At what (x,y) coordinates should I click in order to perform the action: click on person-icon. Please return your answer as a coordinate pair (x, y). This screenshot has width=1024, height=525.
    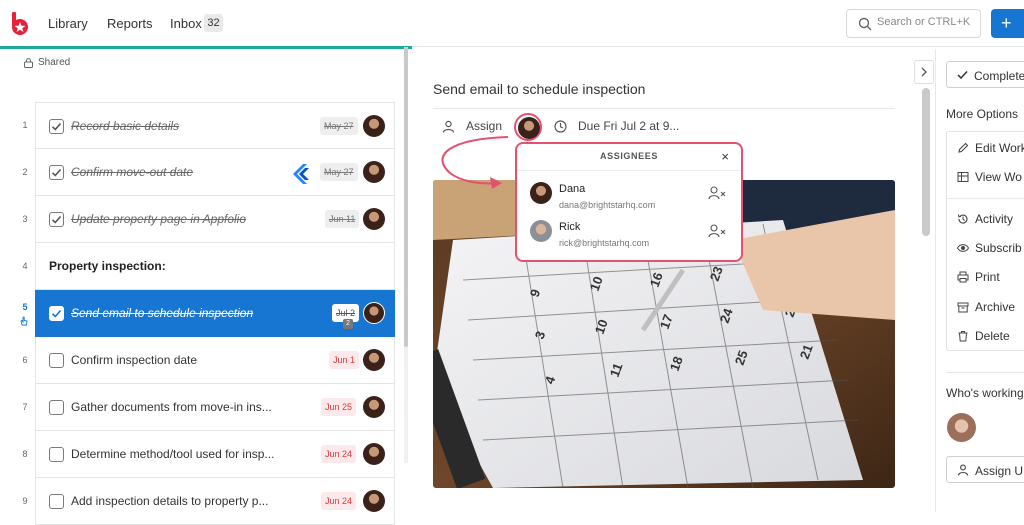
    Looking at the image, I should click on (963, 470).